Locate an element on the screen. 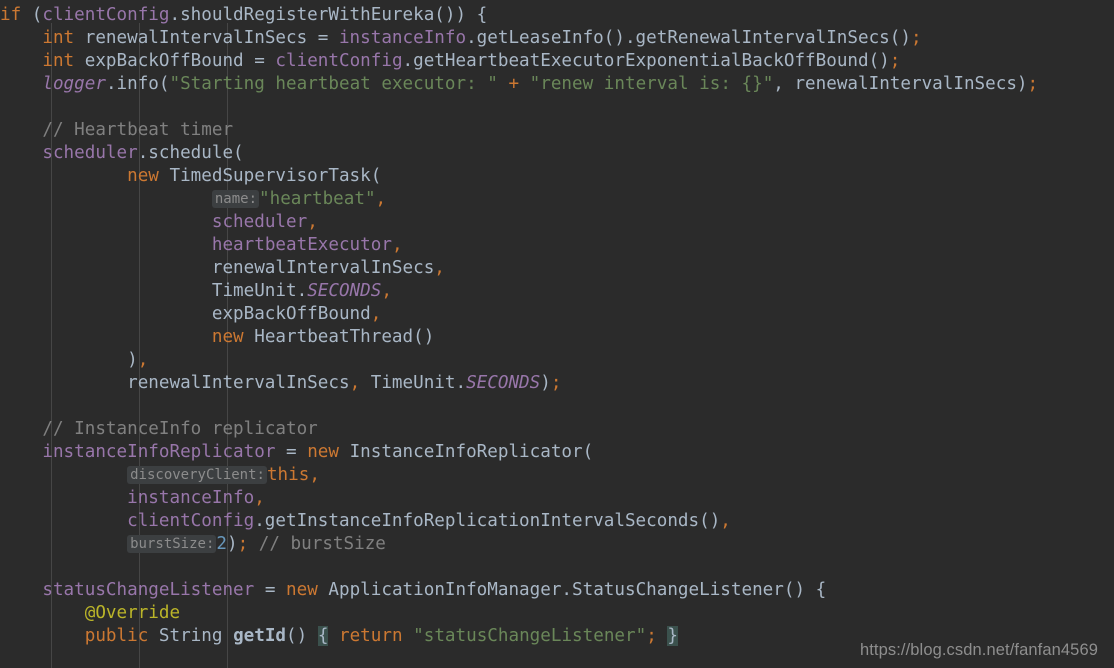  code-token: // burstSize is located at coordinates (322, 544).